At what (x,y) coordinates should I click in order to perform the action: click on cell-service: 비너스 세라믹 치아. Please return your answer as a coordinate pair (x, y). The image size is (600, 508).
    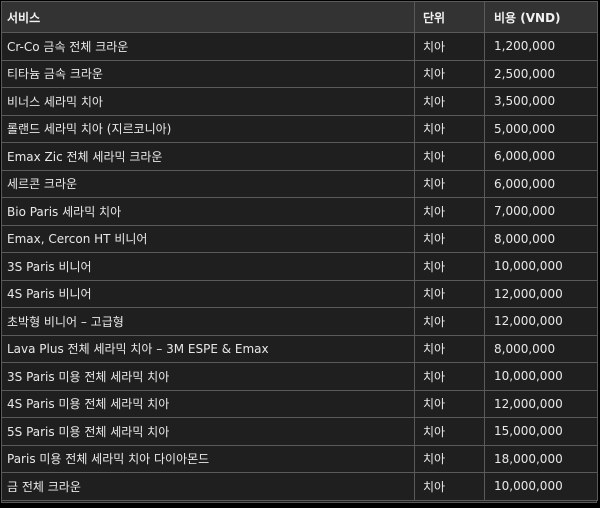
    Looking at the image, I should click on (208, 101).